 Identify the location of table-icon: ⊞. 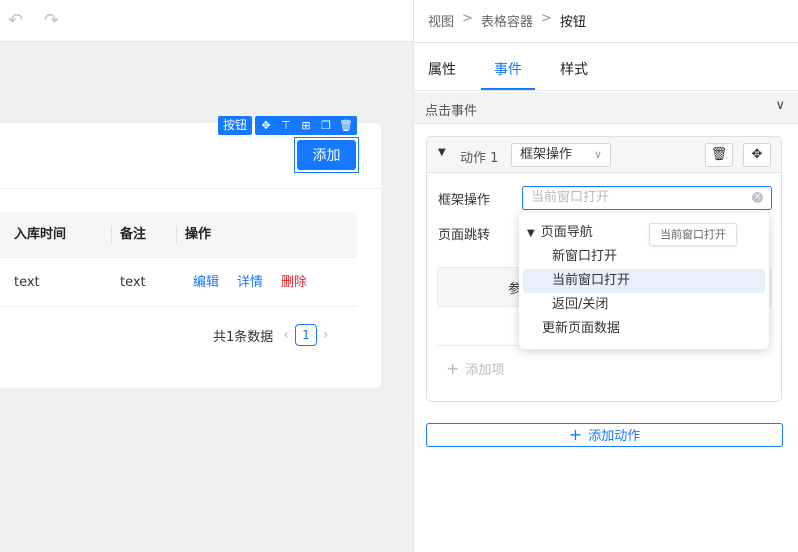
(306, 125).